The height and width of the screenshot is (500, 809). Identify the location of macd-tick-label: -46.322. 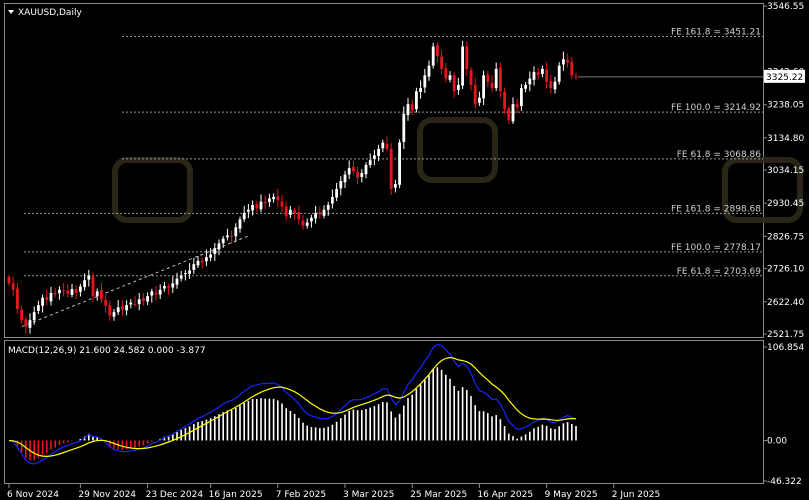
(784, 482).